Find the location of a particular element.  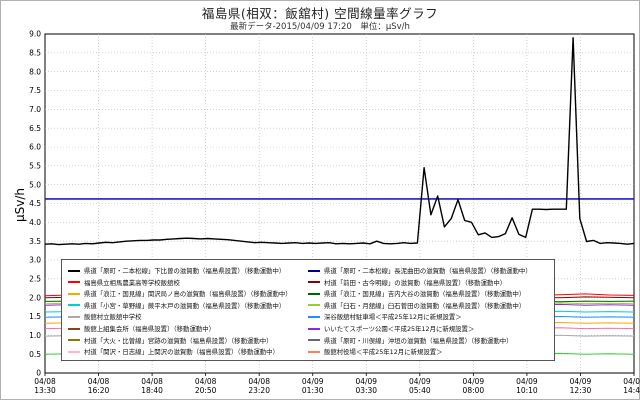

legend-item: 県道「臼石・月舘線」臼石菅田の滋賀動（福島県設置）（移動運動中） is located at coordinates (426, 305).